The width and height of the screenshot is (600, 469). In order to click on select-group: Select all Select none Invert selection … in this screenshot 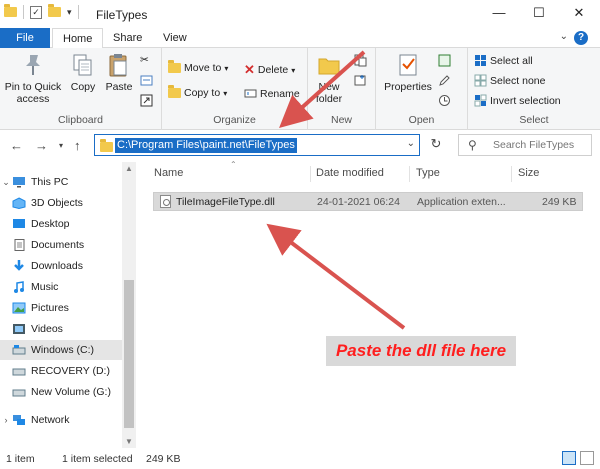, I will do `click(534, 89)`.